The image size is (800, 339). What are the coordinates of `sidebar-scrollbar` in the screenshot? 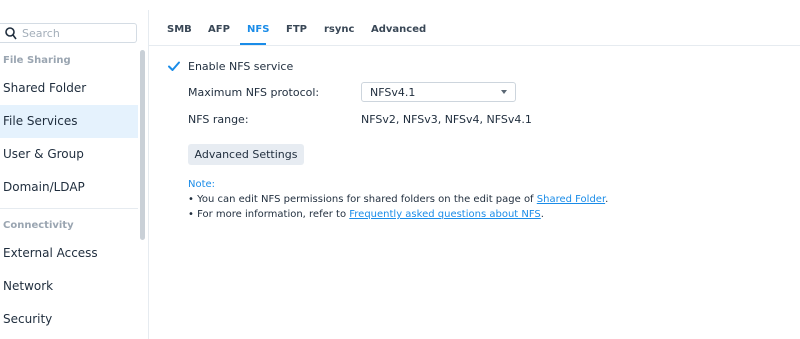 It's located at (142, 145).